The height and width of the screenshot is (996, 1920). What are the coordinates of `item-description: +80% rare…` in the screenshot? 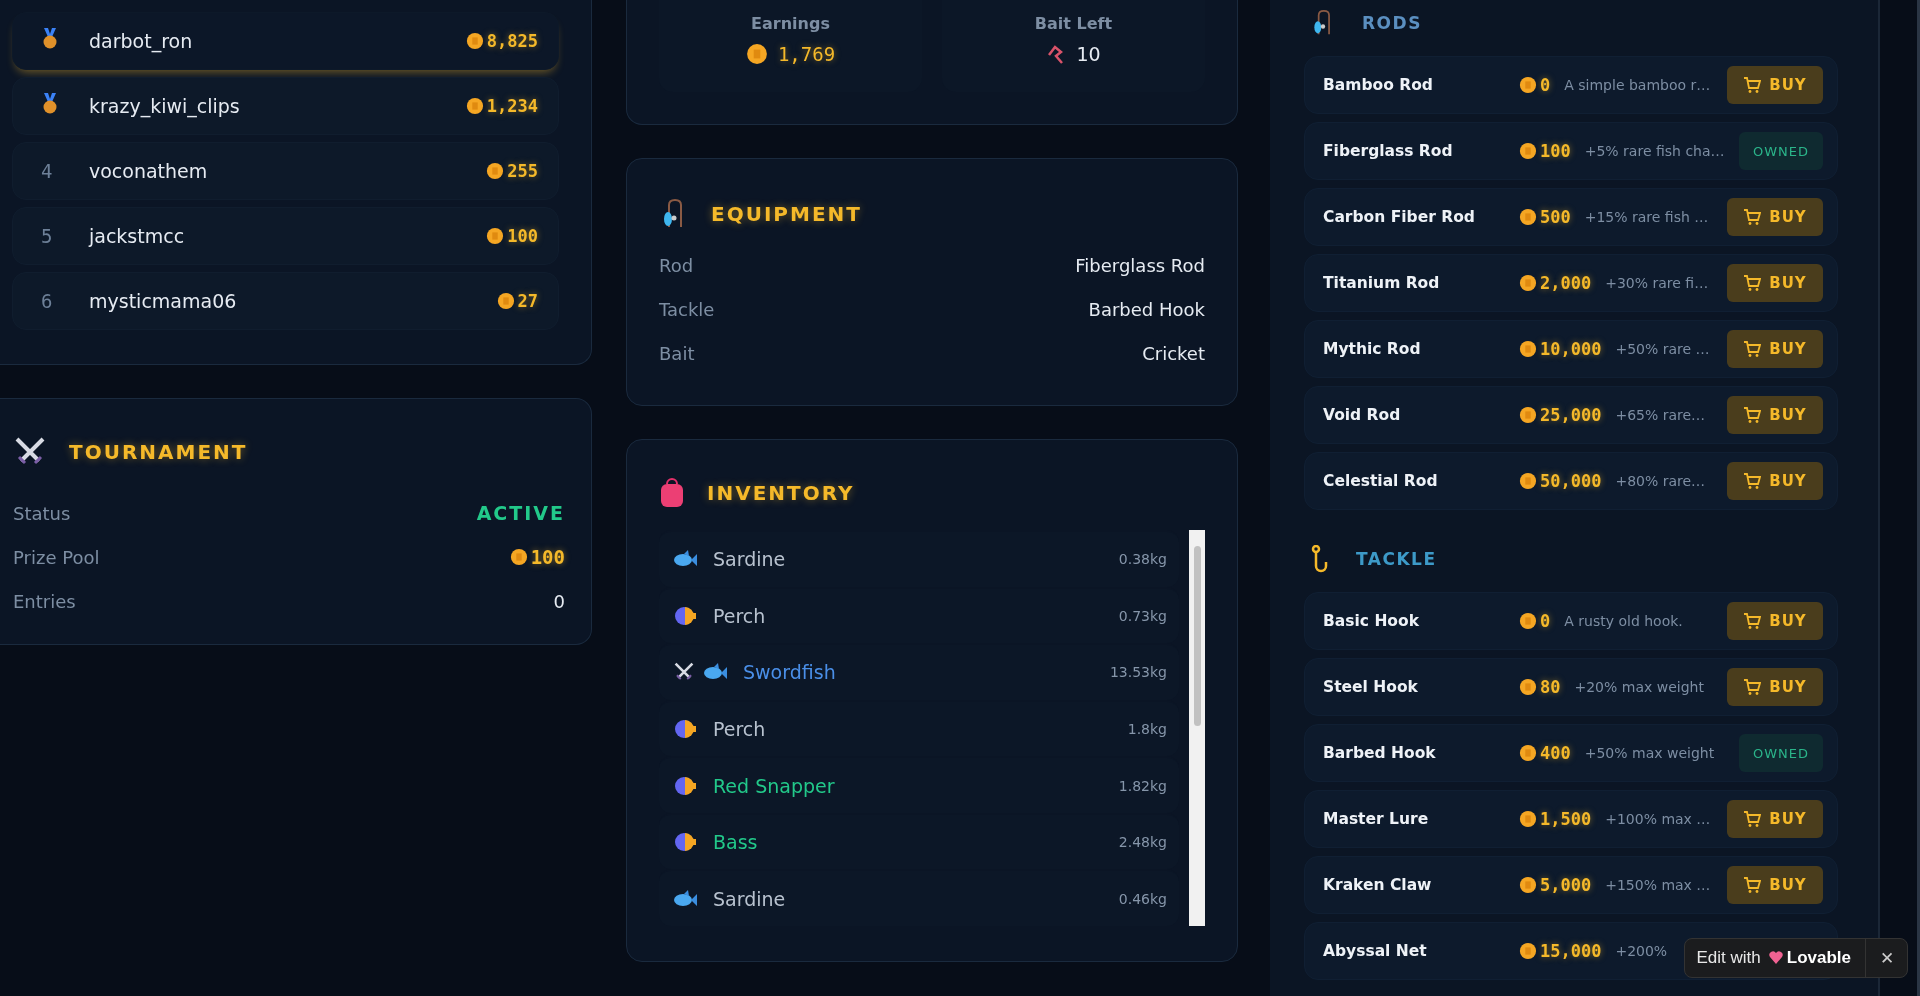 It's located at (1660, 481).